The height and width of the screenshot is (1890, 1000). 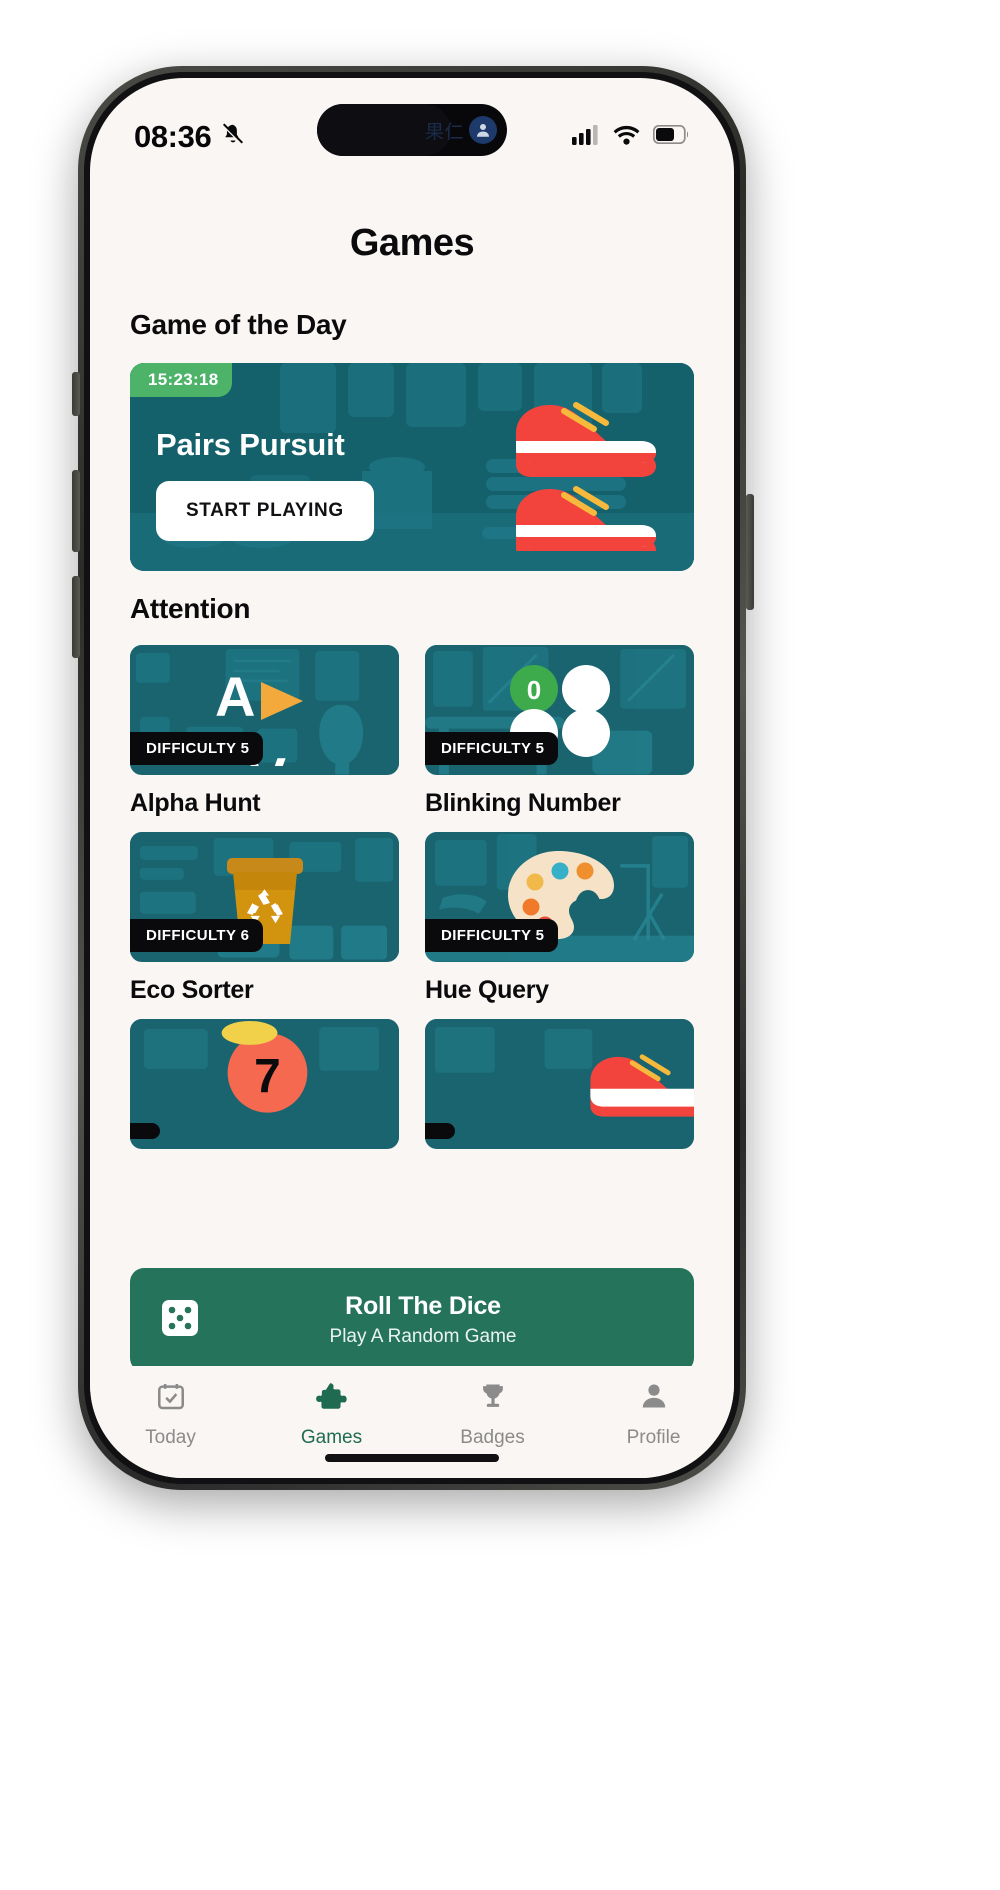 I want to click on tab-games: Games, so click(x=331, y=1414).